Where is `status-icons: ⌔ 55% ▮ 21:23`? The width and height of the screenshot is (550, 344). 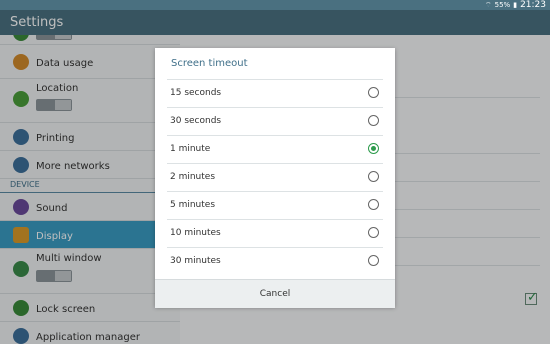
status-icons: ⌔ 55% ▮ 21:23 is located at coordinates (515, 5).